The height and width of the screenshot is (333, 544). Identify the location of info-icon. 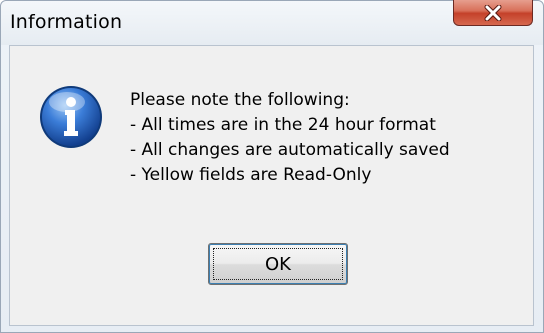
(71, 117).